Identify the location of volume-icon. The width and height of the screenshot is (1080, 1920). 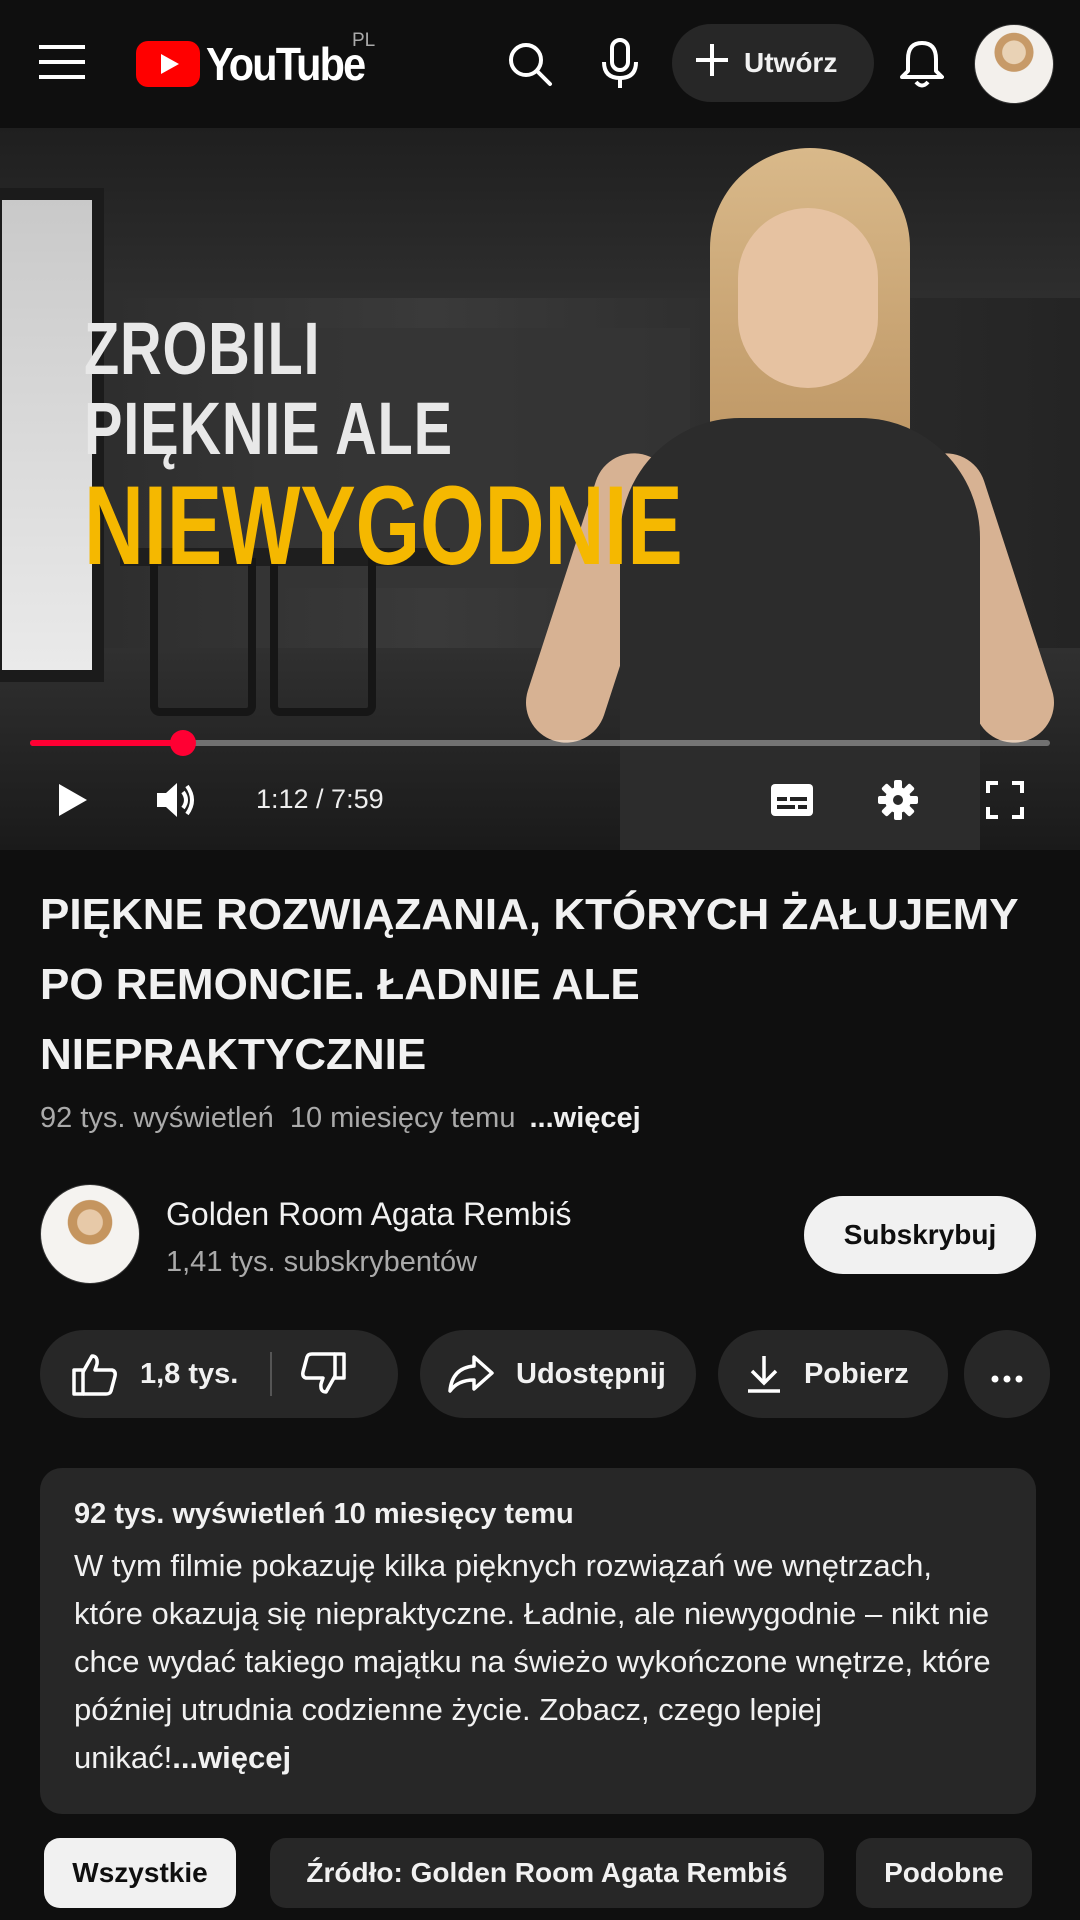
(177, 800).